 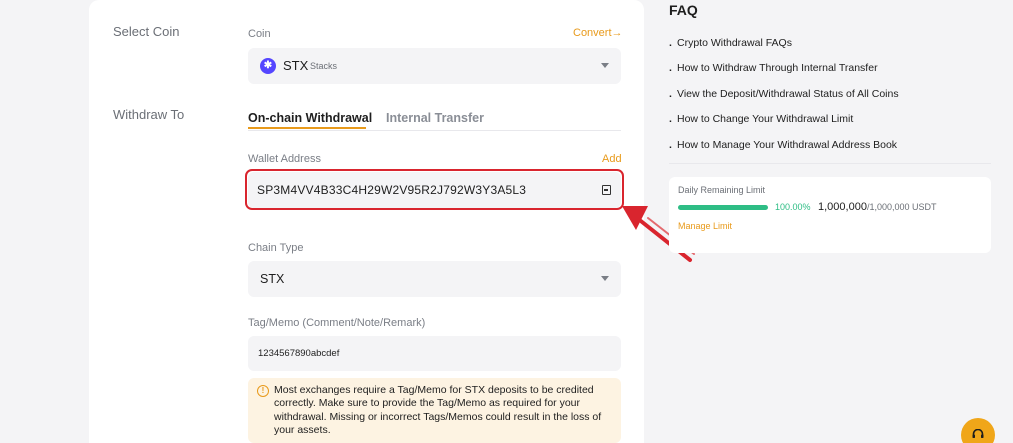 What do you see at coordinates (598, 33) in the screenshot?
I see `convert-link: Convert→` at bounding box center [598, 33].